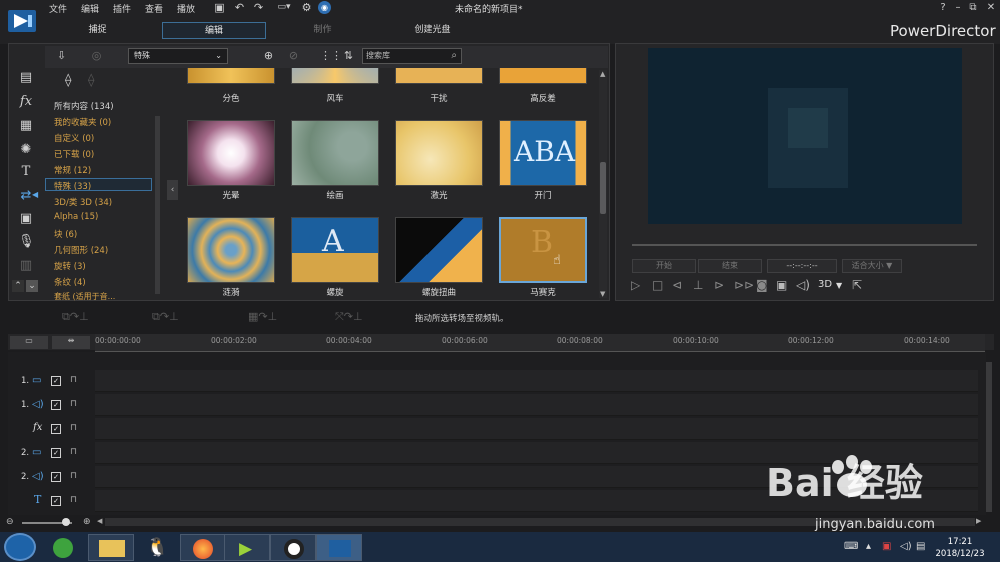  What do you see at coordinates (111, 547) in the screenshot?
I see `taskbar-app-explorer` at bounding box center [111, 547].